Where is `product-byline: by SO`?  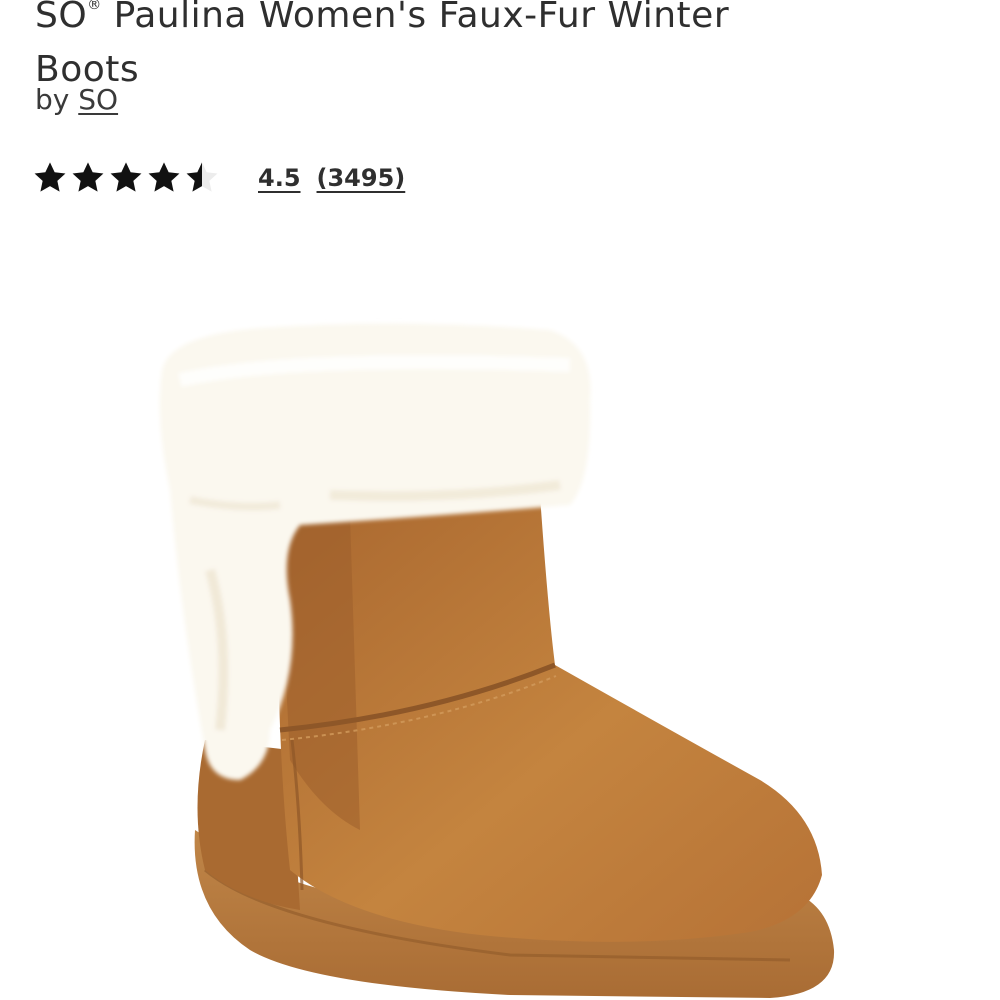 product-byline: by SO is located at coordinates (76, 100).